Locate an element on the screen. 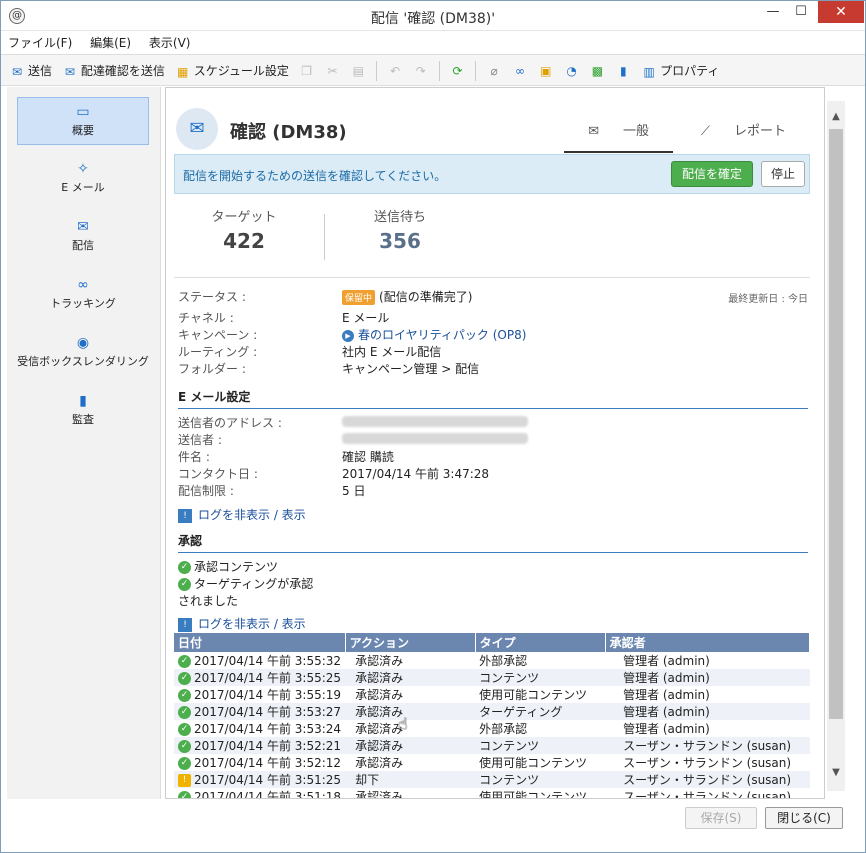 The image size is (866, 853). copy-button: ❐ is located at coordinates (307, 71).